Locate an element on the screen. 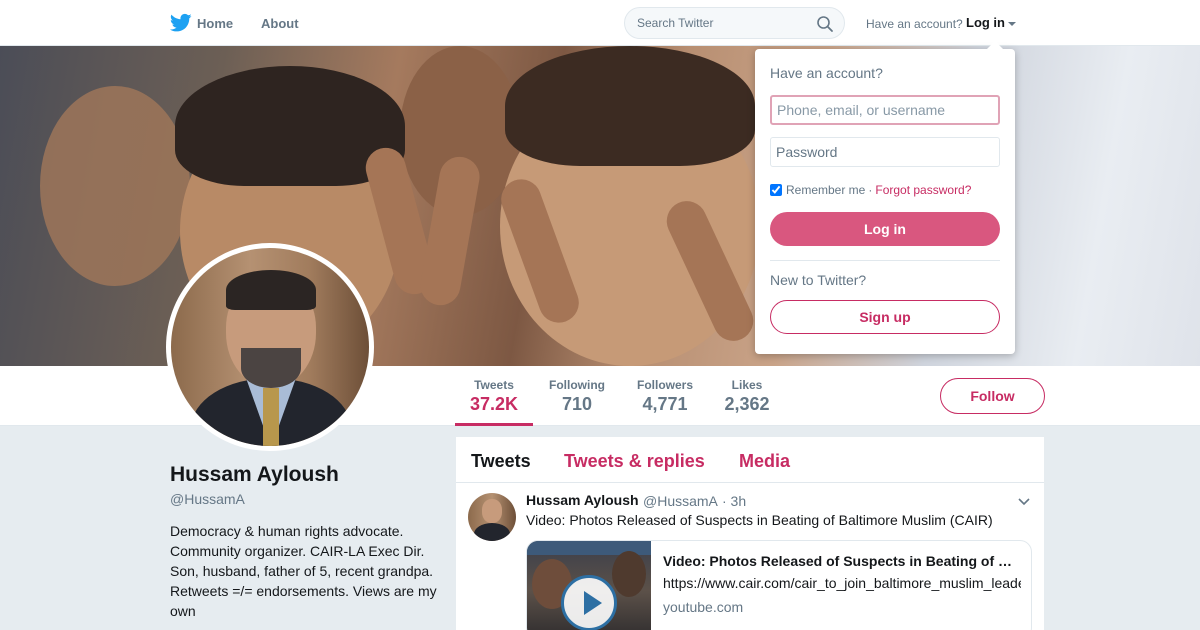 The height and width of the screenshot is (630, 1200). signup-button: Sign up is located at coordinates (885, 317).